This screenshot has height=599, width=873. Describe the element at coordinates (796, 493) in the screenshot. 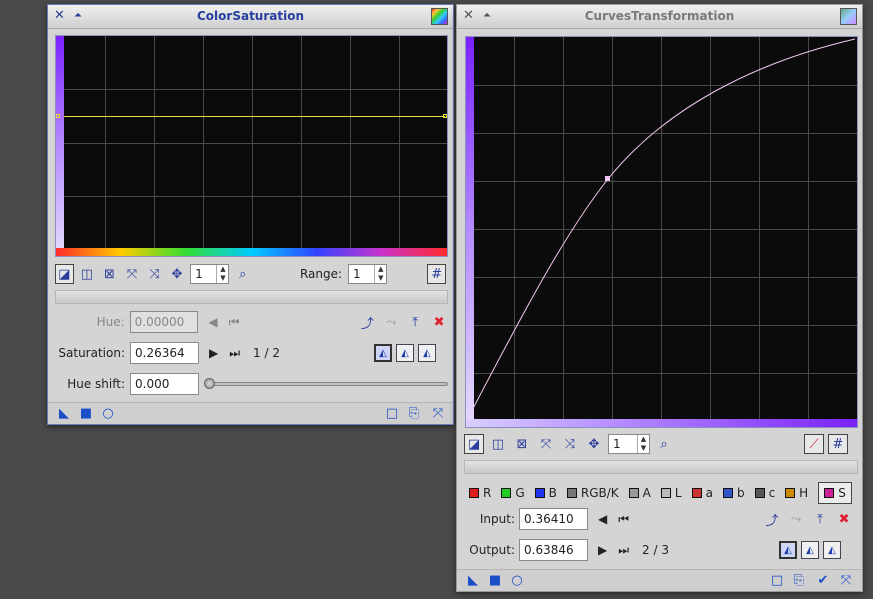

I see `channel-h: H` at that location.